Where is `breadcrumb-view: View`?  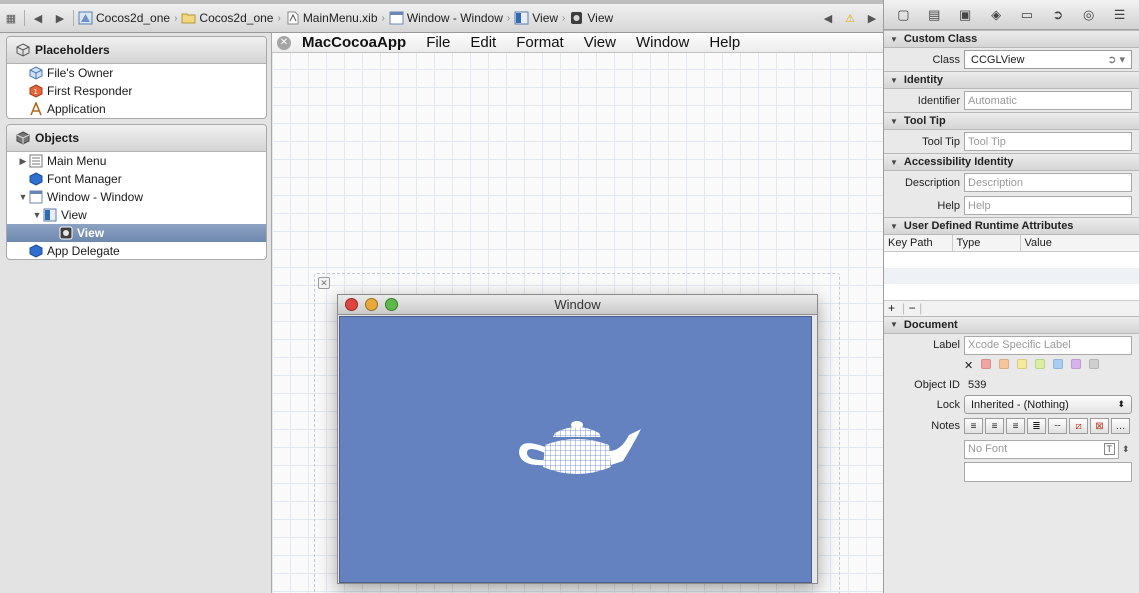
breadcrumb-view: View is located at coordinates (536, 18).